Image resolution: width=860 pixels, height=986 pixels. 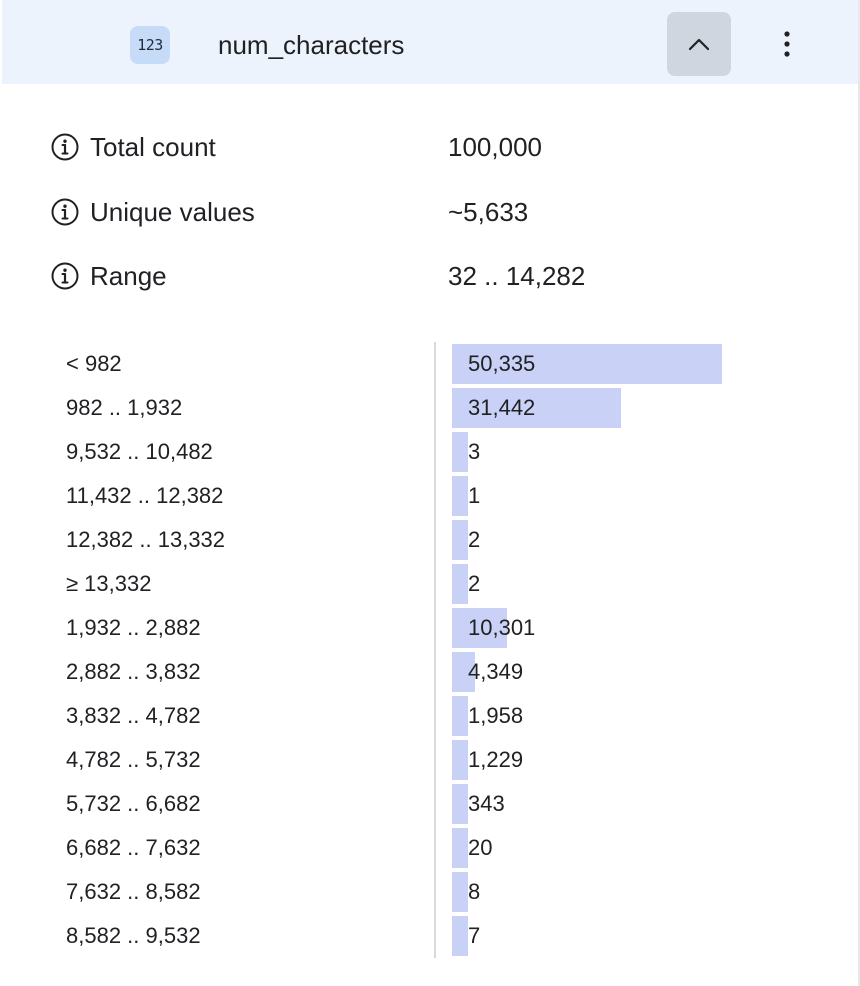 What do you see at coordinates (496, 759) in the screenshot?
I see `bin-count: 1,229` at bounding box center [496, 759].